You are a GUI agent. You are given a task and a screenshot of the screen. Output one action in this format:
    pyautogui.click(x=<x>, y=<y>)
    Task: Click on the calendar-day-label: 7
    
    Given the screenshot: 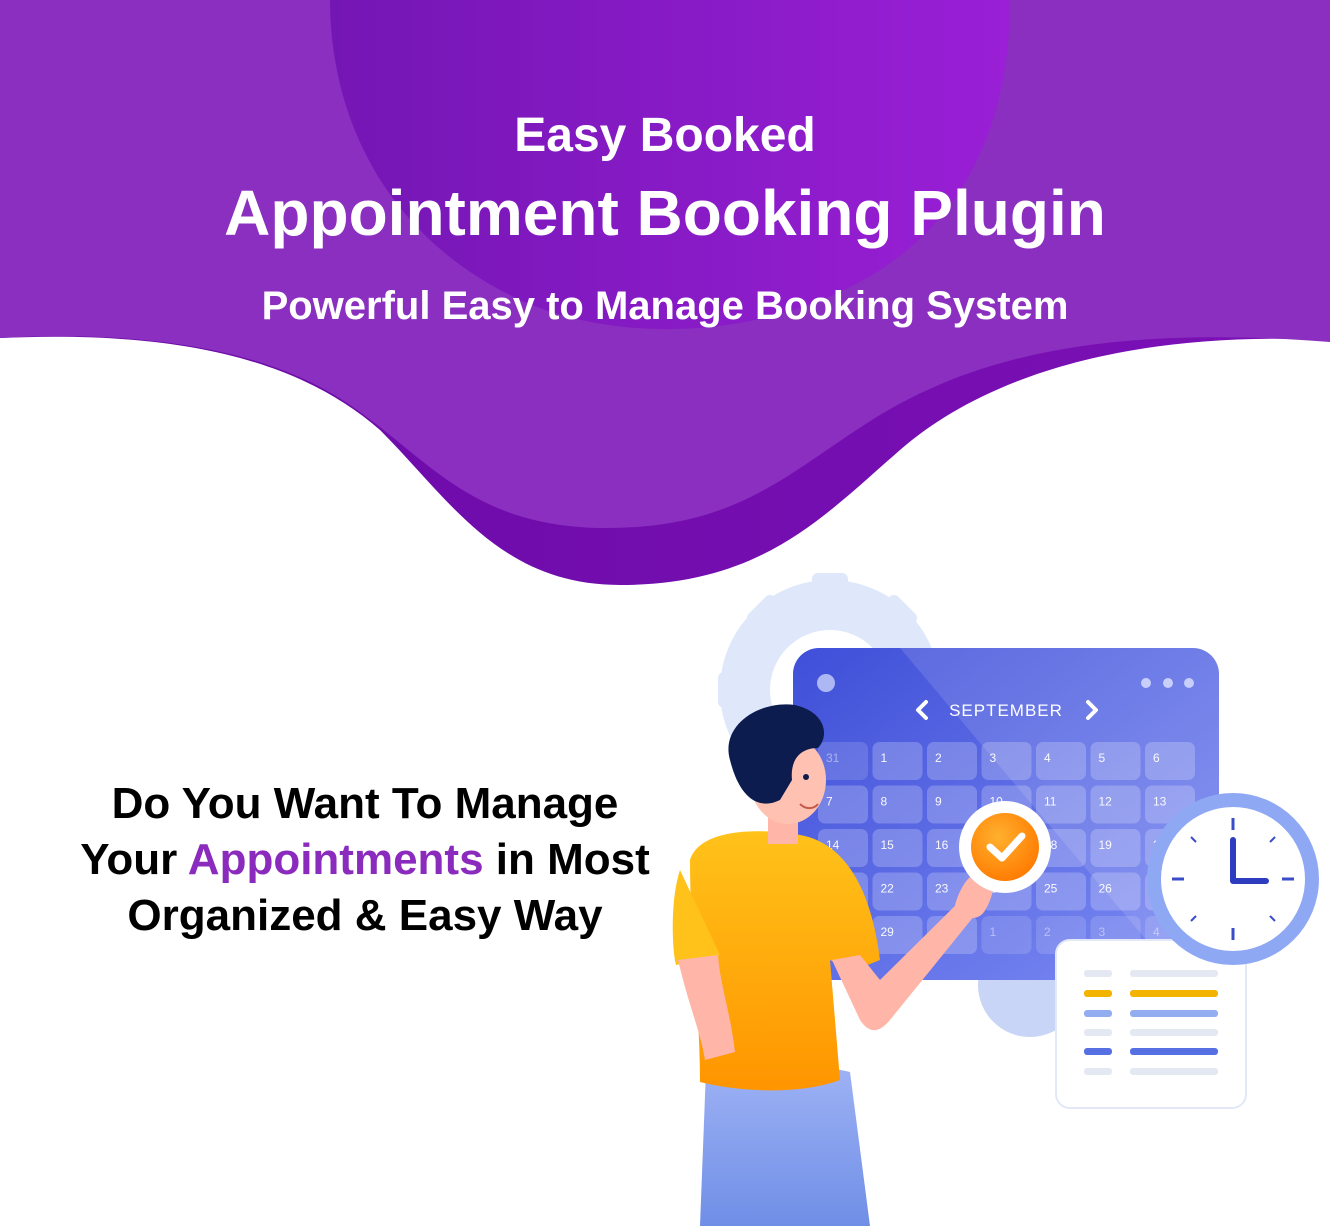 What is the action you would take?
    pyautogui.click(x=829, y=802)
    